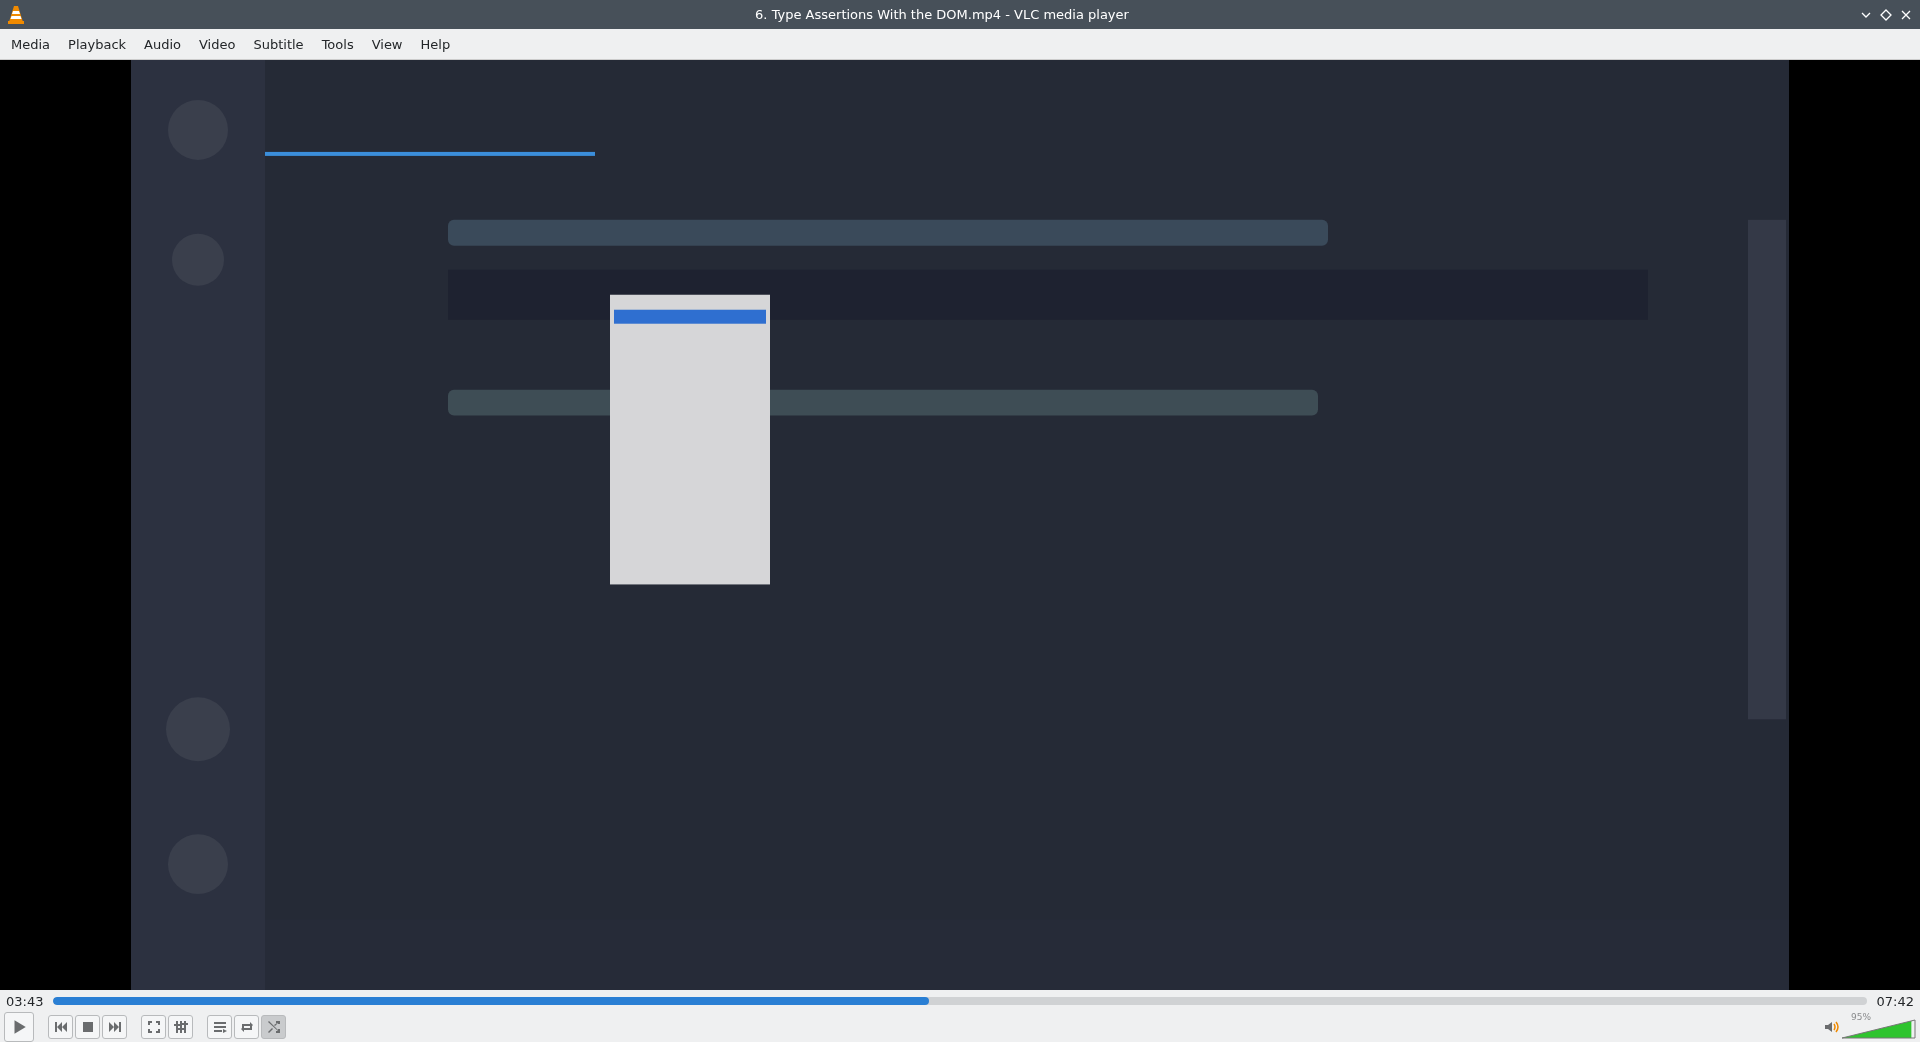 The image size is (1920, 1042). I want to click on previous-icon, so click(60, 1027).